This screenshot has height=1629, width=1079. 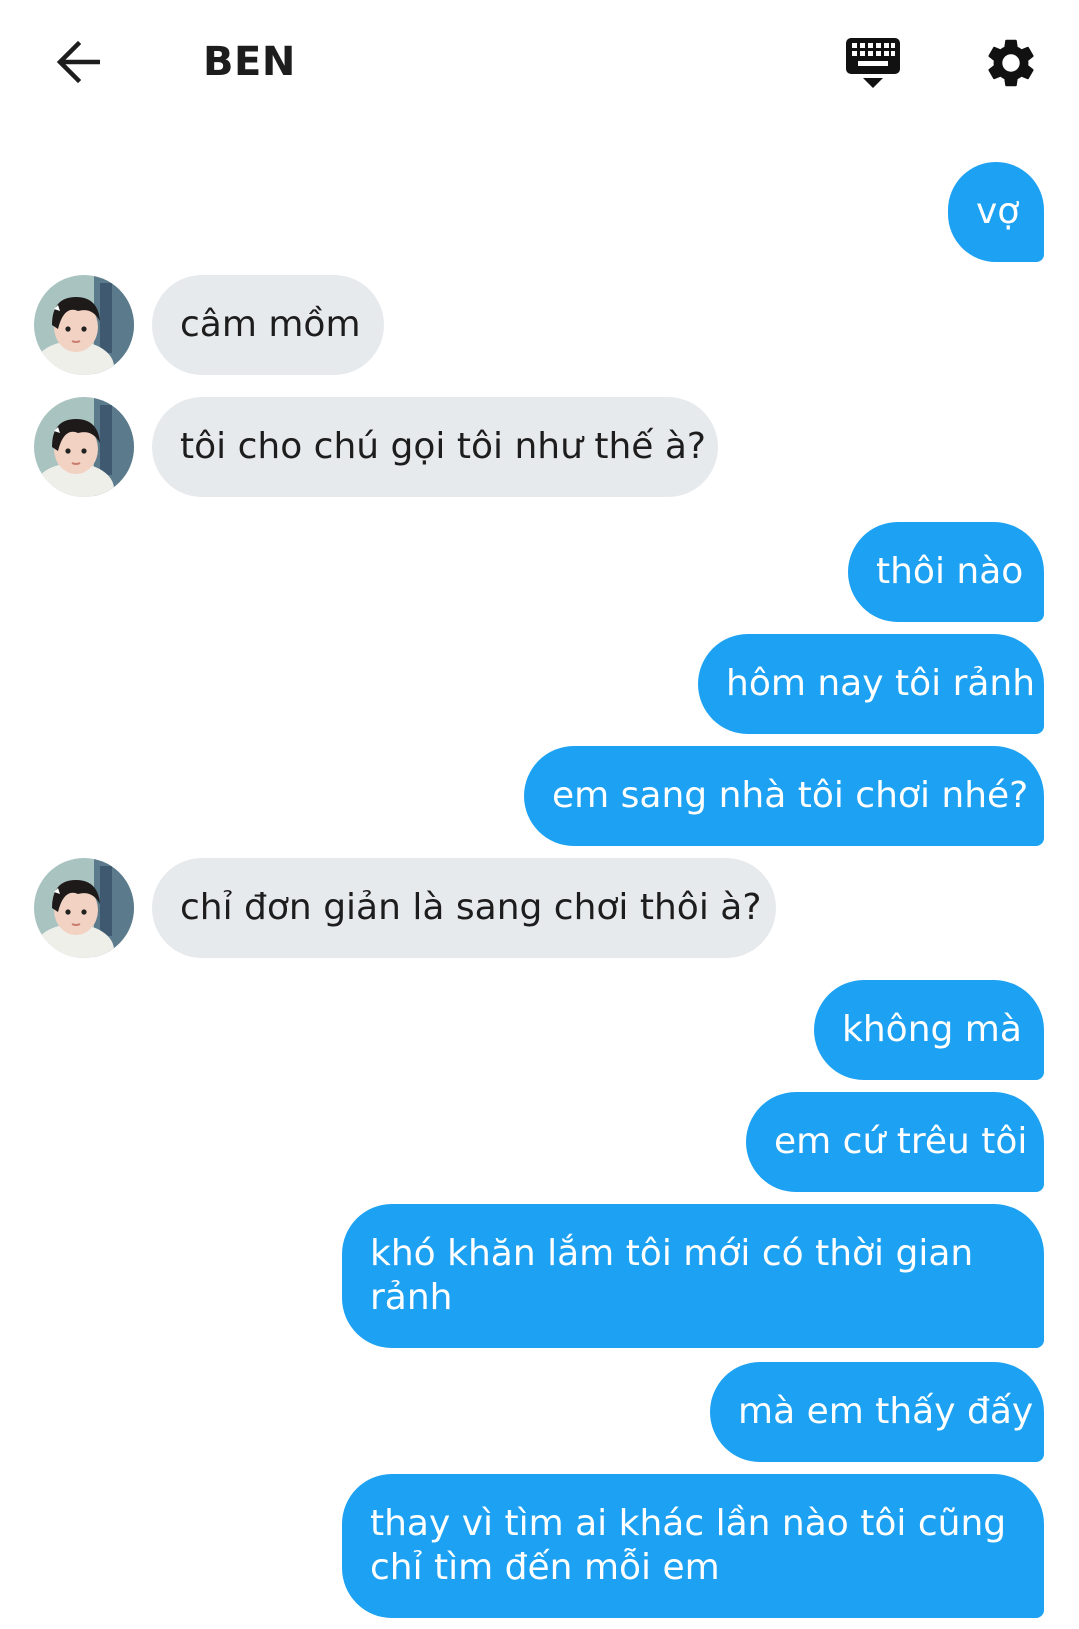 What do you see at coordinates (950, 571) in the screenshot?
I see `message-text: thôi nào` at bounding box center [950, 571].